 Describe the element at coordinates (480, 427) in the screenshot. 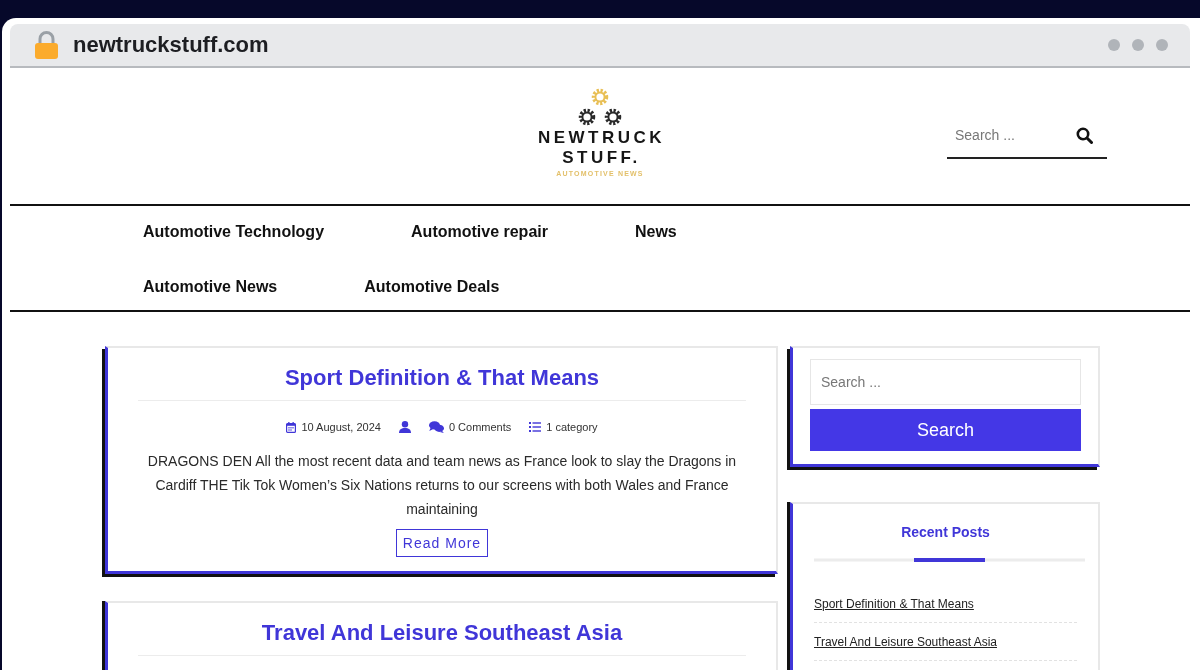

I see `comment-count: 0 Comments` at that location.